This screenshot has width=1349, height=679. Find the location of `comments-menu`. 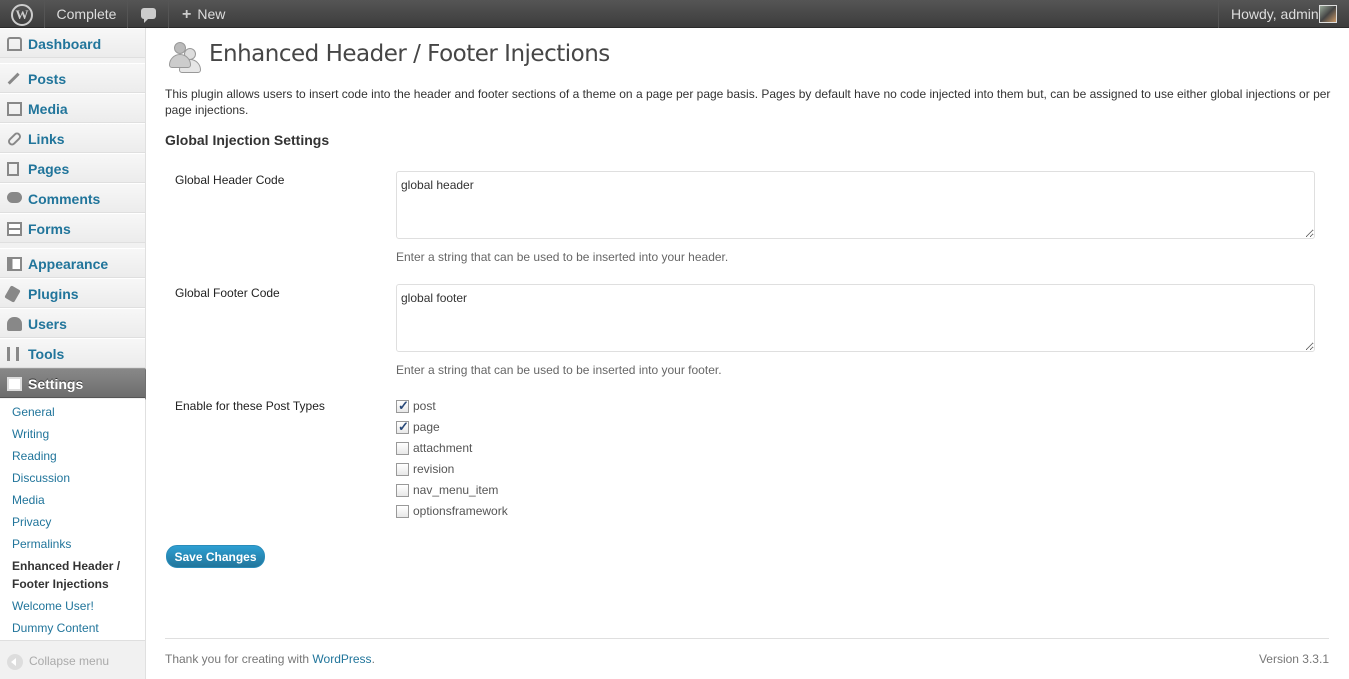

comments-menu is located at coordinates (149, 14).